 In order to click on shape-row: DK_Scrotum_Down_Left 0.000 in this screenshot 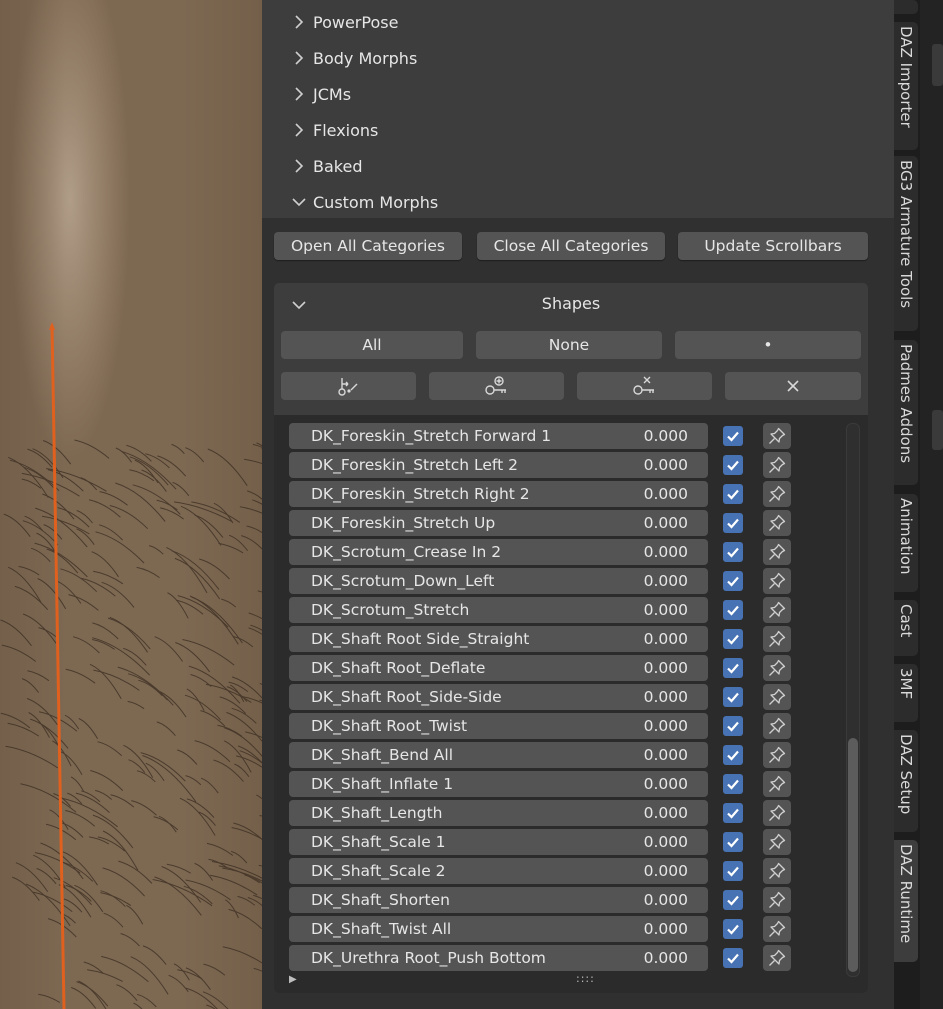, I will do `click(540, 581)`.